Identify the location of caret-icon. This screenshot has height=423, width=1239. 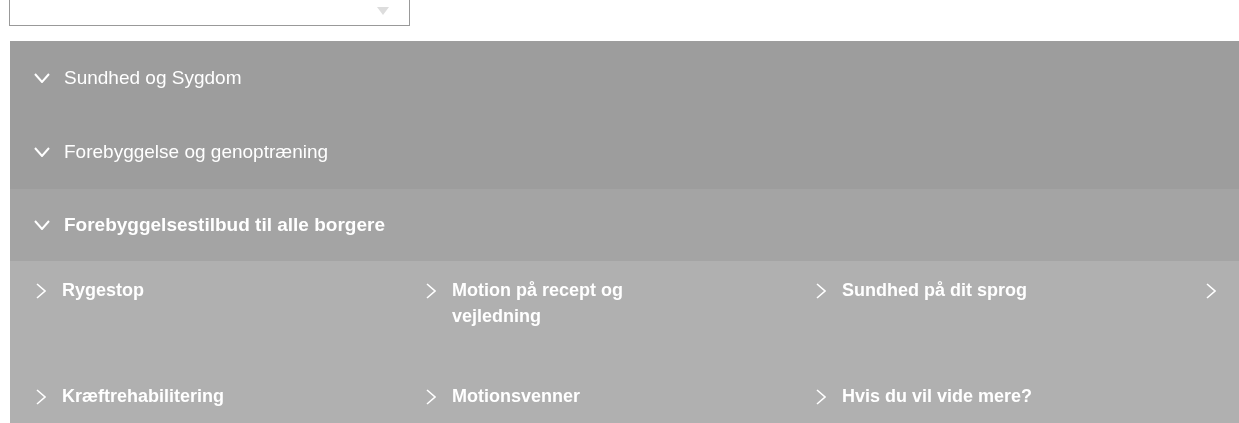
(383, 11).